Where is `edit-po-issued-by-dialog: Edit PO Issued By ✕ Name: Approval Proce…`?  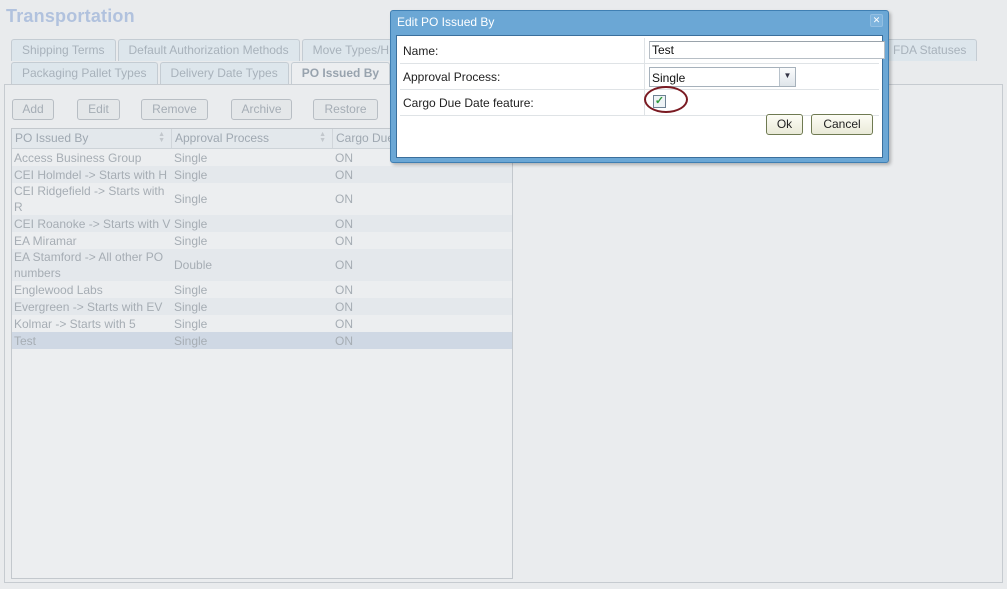 edit-po-issued-by-dialog: Edit PO Issued By ✕ Name: Approval Proce… is located at coordinates (639, 86).